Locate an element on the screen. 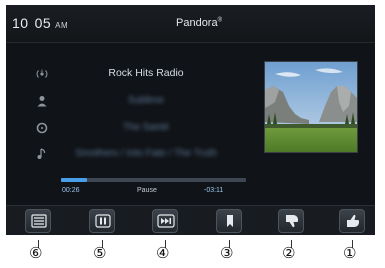  list-icon is located at coordinates (39, 221).